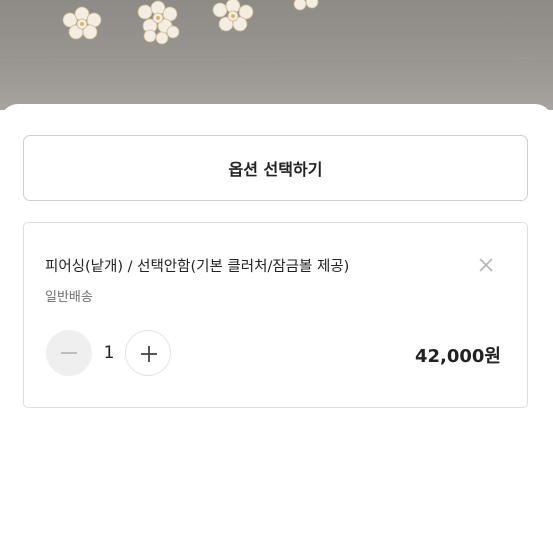  Describe the element at coordinates (276, 30) in the screenshot. I see `pearl-earring-icon` at that location.